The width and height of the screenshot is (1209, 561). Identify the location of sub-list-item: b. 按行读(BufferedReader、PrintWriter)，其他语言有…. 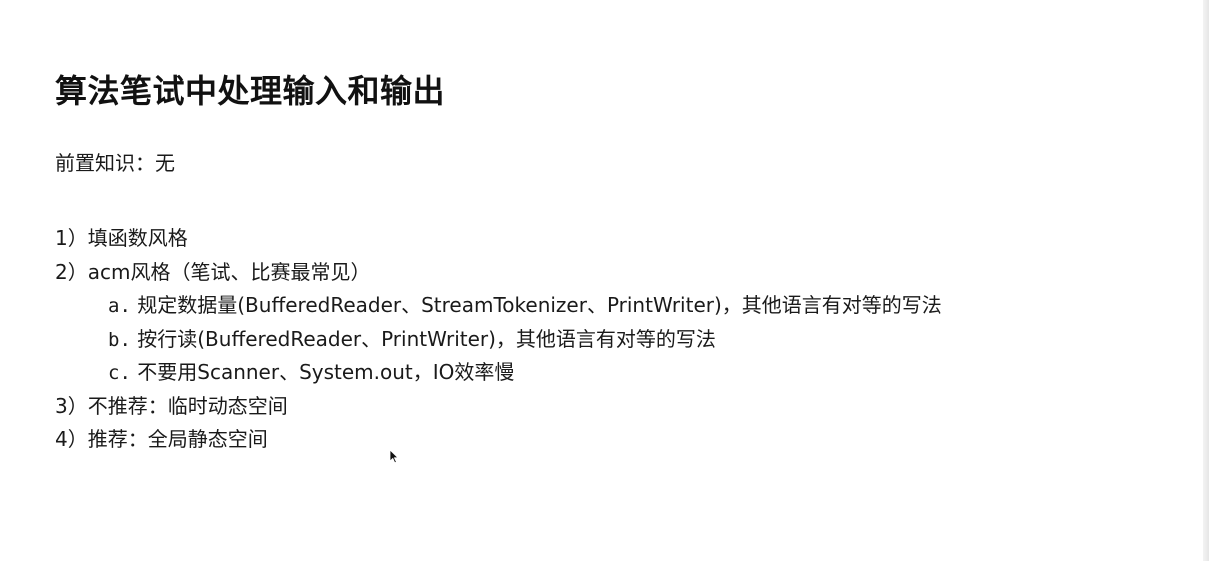
(498, 340).